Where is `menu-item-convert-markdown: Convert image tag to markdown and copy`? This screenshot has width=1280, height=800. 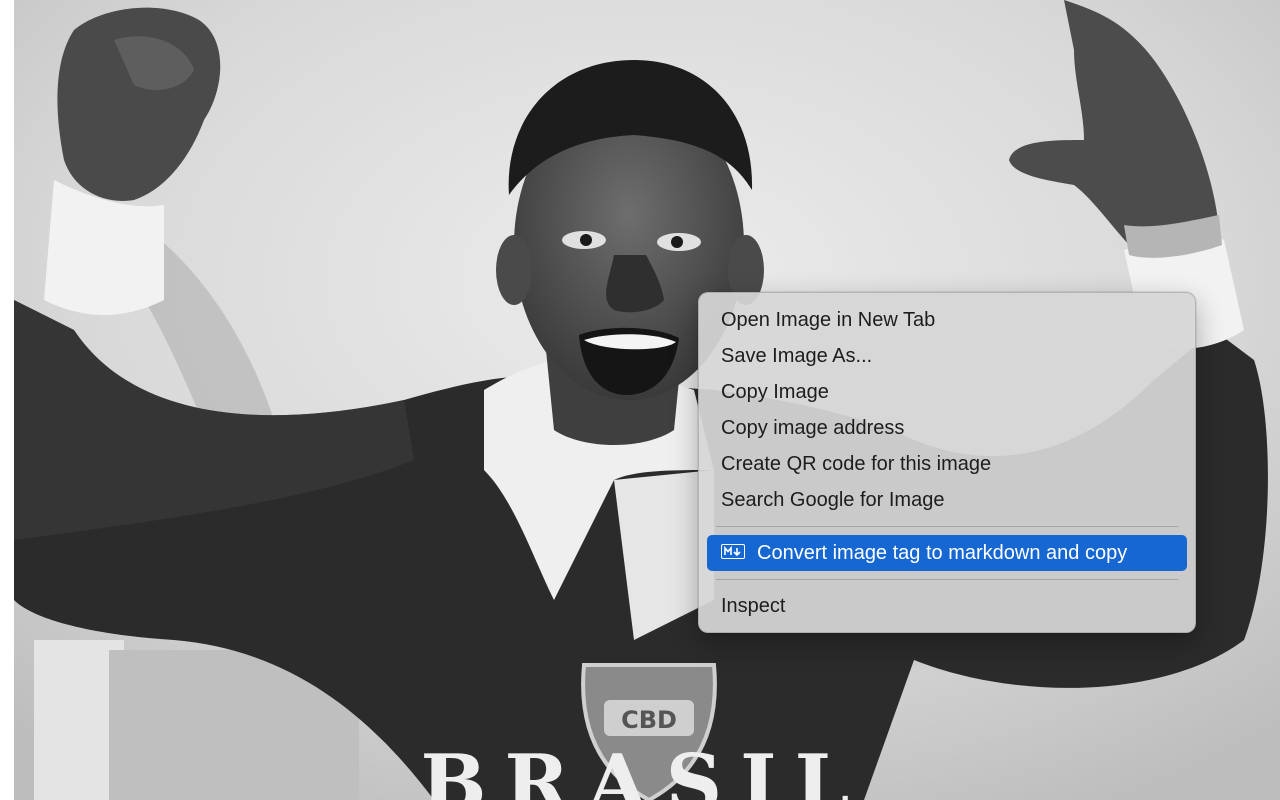
menu-item-convert-markdown: Convert image tag to markdown and copy is located at coordinates (947, 553).